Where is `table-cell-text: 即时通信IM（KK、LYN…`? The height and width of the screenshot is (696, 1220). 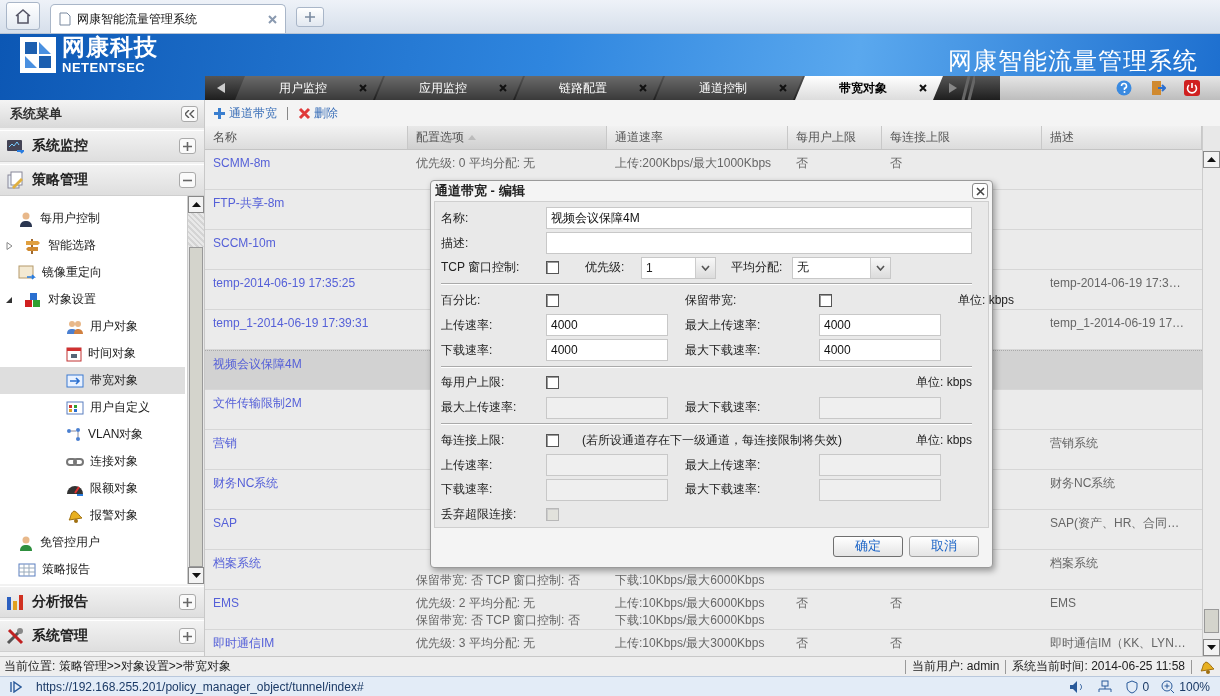 table-cell-text: 即时通信IM（KK、LYN… is located at coordinates (1118, 643).